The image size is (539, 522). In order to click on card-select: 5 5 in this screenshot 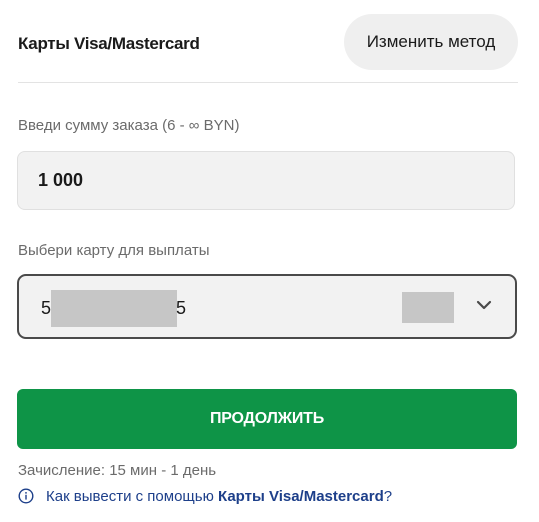, I will do `click(267, 306)`.